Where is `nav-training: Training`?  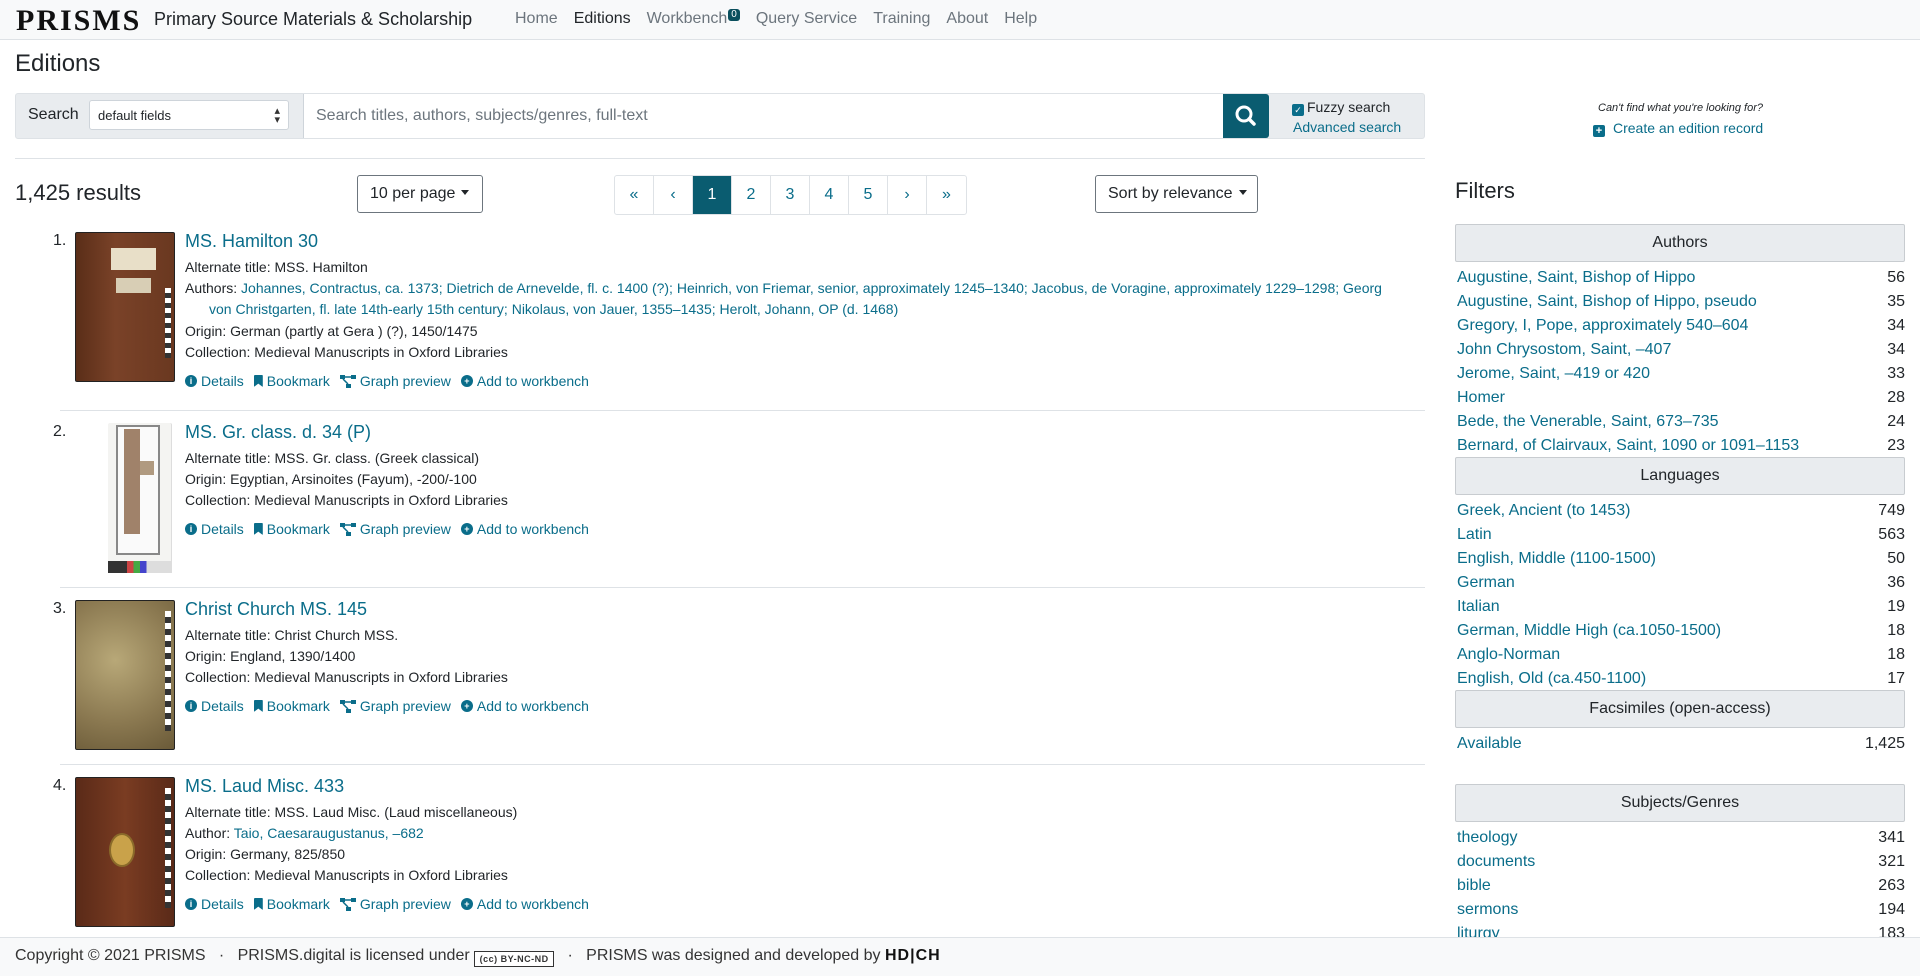 nav-training: Training is located at coordinates (901, 19).